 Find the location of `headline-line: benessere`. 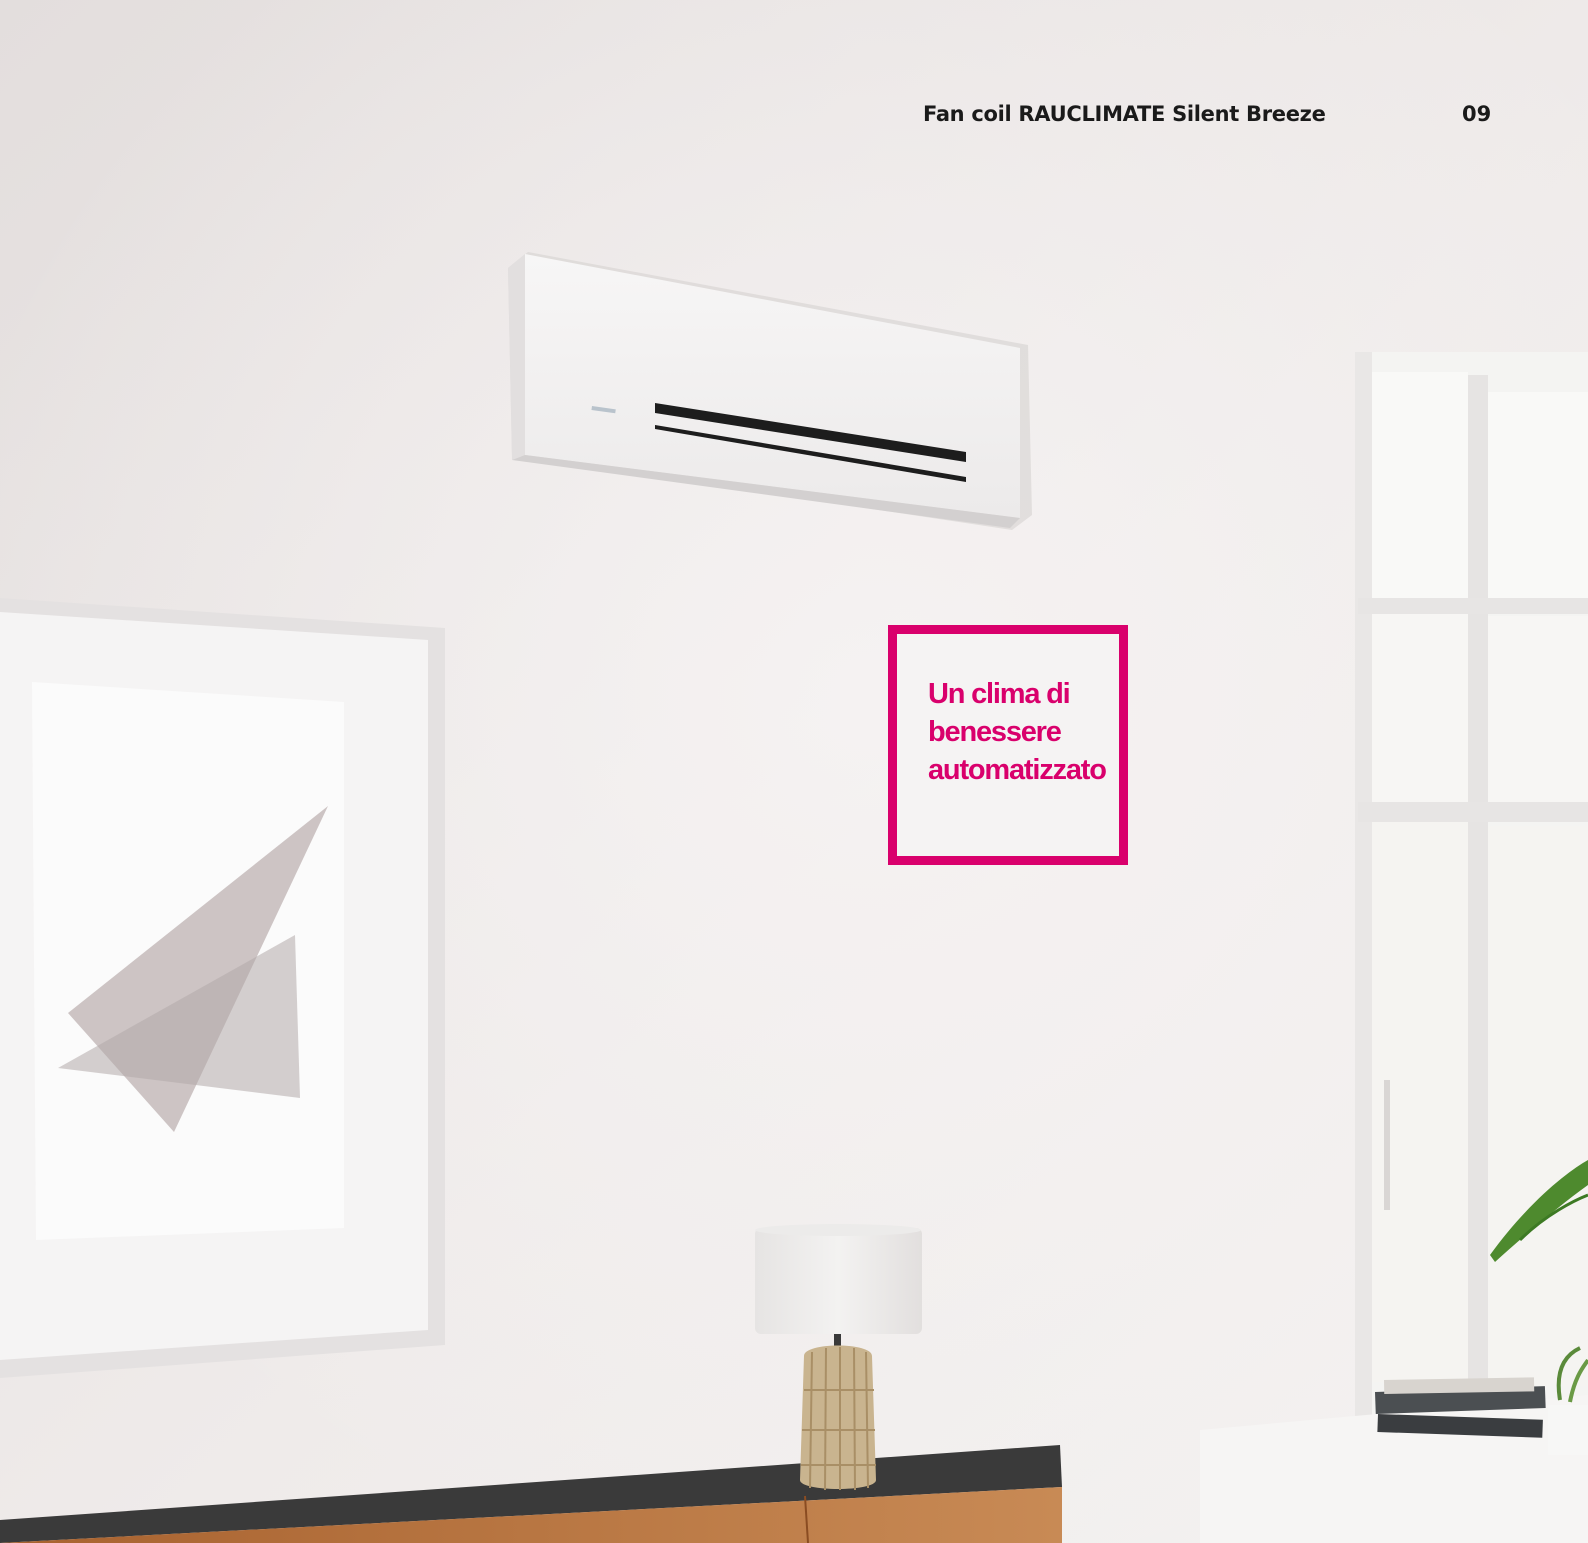

headline-line: benessere is located at coordinates (995, 732).